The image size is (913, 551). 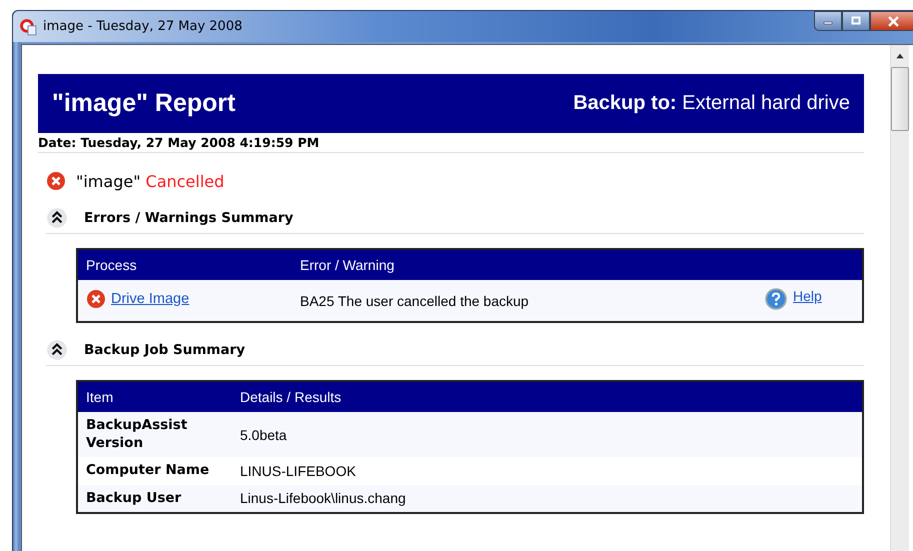 I want to click on help-icon, so click(x=776, y=299).